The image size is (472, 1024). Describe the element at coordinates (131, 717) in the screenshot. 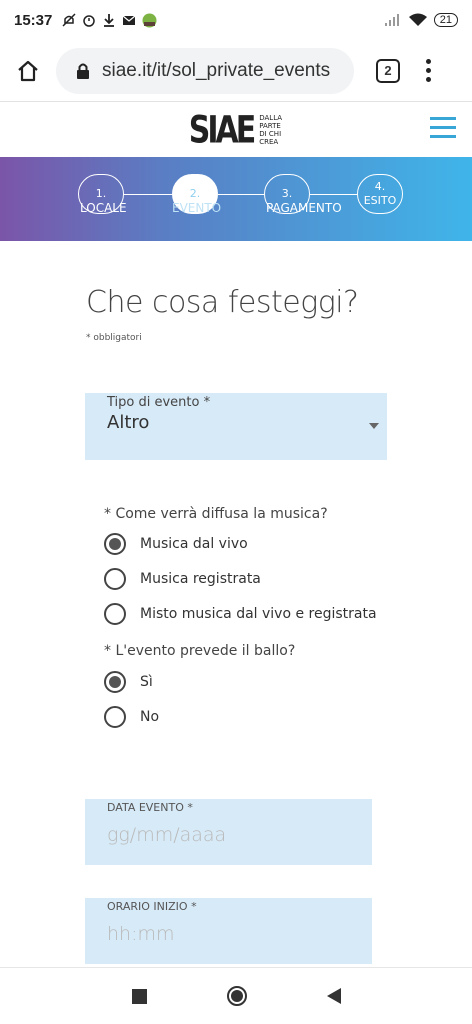

I see `radio-dance-no: No` at that location.